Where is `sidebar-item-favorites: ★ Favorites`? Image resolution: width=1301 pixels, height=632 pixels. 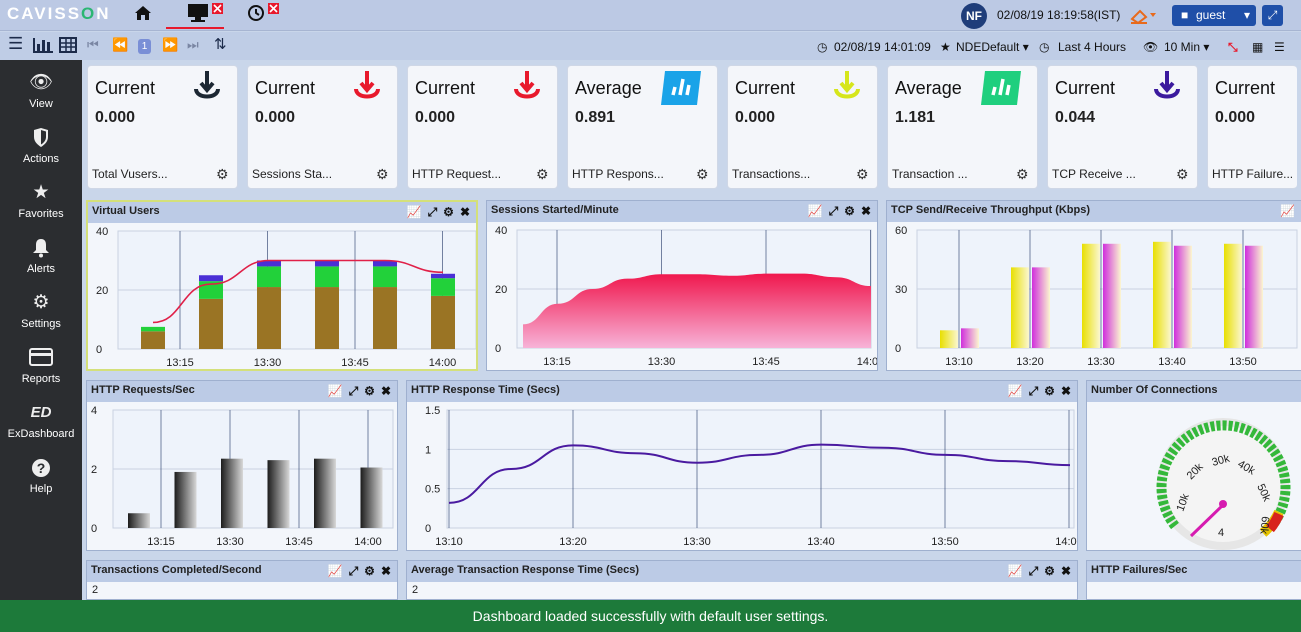
sidebar-item-favorites: ★ Favorites is located at coordinates (41, 197).